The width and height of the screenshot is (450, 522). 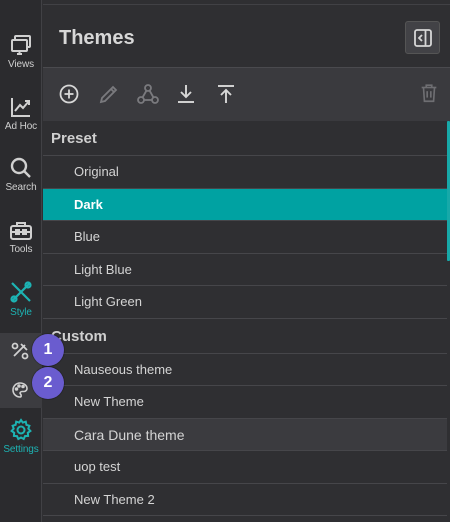 I want to click on nav-search-label: Search, so click(x=21, y=187).